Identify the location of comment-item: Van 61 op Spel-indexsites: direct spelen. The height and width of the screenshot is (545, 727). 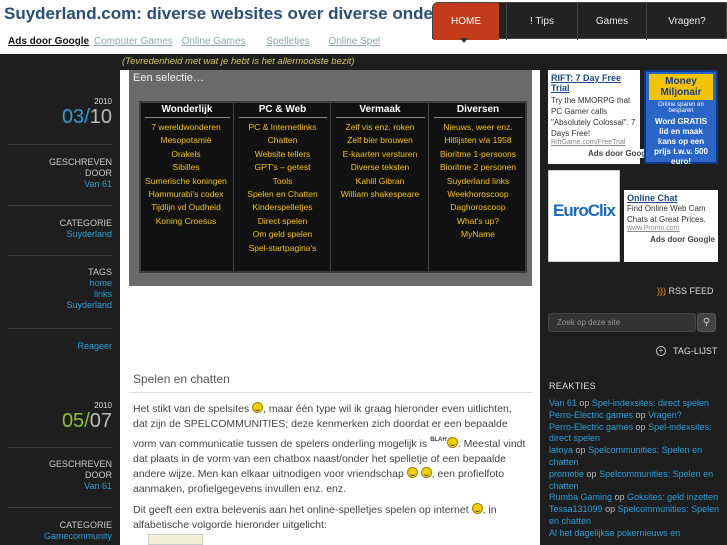
(635, 404).